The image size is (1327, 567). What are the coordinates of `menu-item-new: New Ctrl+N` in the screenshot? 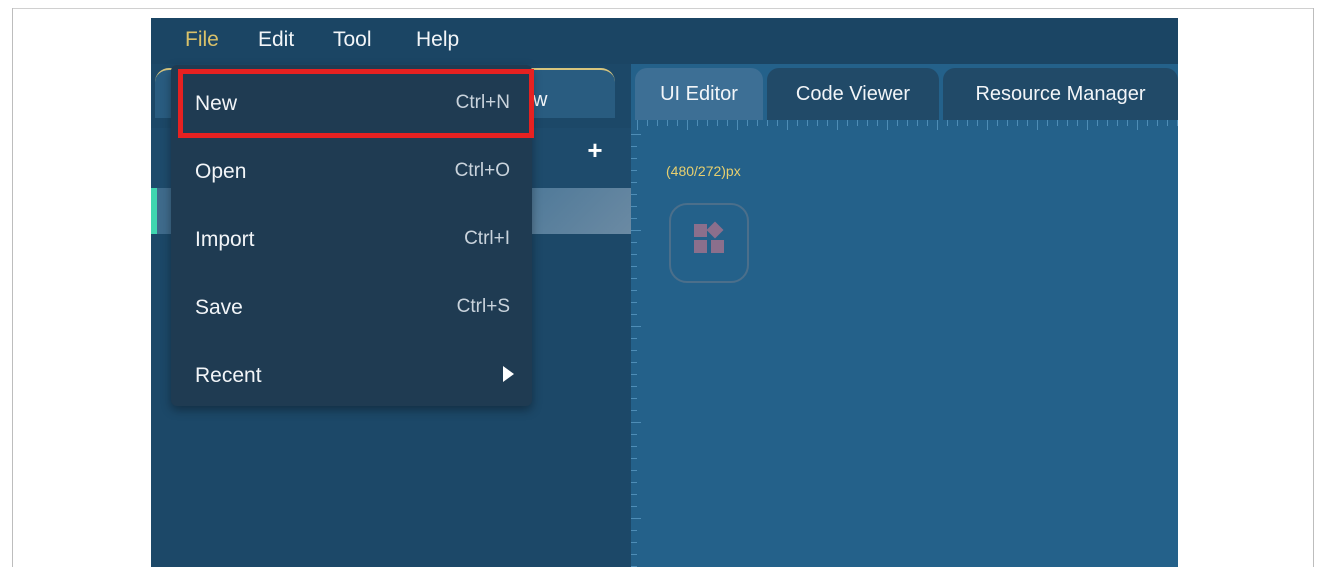 It's located at (351, 104).